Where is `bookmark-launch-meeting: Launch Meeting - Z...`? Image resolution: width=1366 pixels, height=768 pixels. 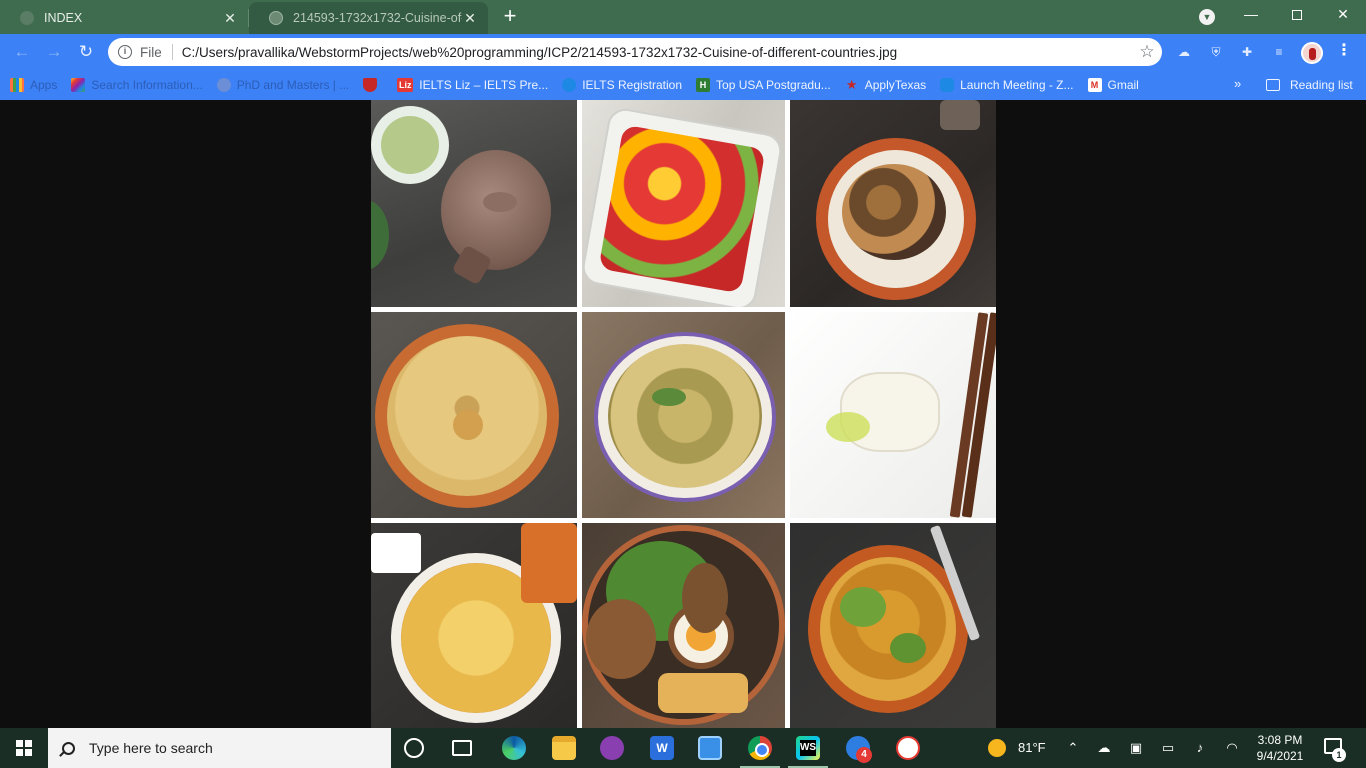
bookmark-launch-meeting: Launch Meeting - Z... is located at coordinates (1006, 85).